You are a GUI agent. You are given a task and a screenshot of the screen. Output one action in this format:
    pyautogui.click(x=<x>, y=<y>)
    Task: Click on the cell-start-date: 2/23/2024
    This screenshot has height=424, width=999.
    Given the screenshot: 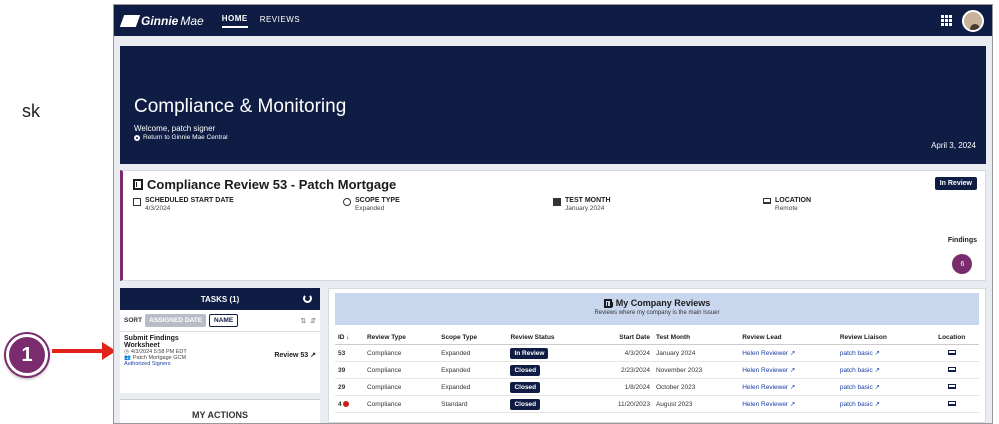 What is the action you would take?
    pyautogui.click(x=621, y=370)
    